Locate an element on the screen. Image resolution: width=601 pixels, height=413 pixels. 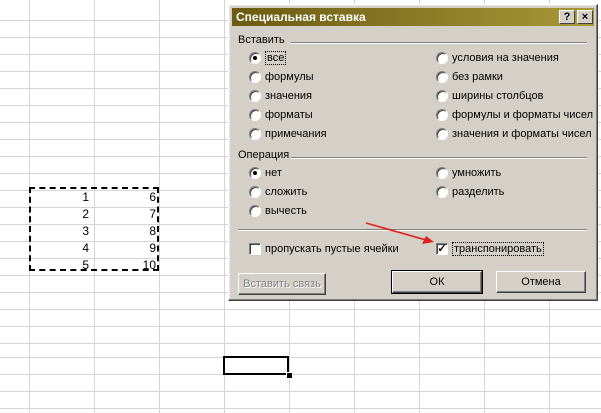
paste-link-button: Вставить связь is located at coordinates (282, 284).